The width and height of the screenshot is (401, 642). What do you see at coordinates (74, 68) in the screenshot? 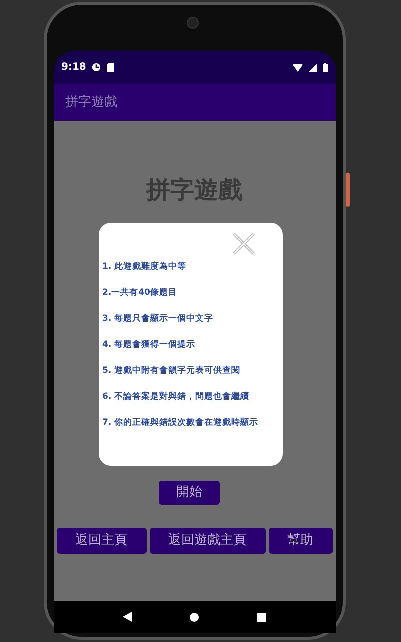
I see `status-time: 9:18` at bounding box center [74, 68].